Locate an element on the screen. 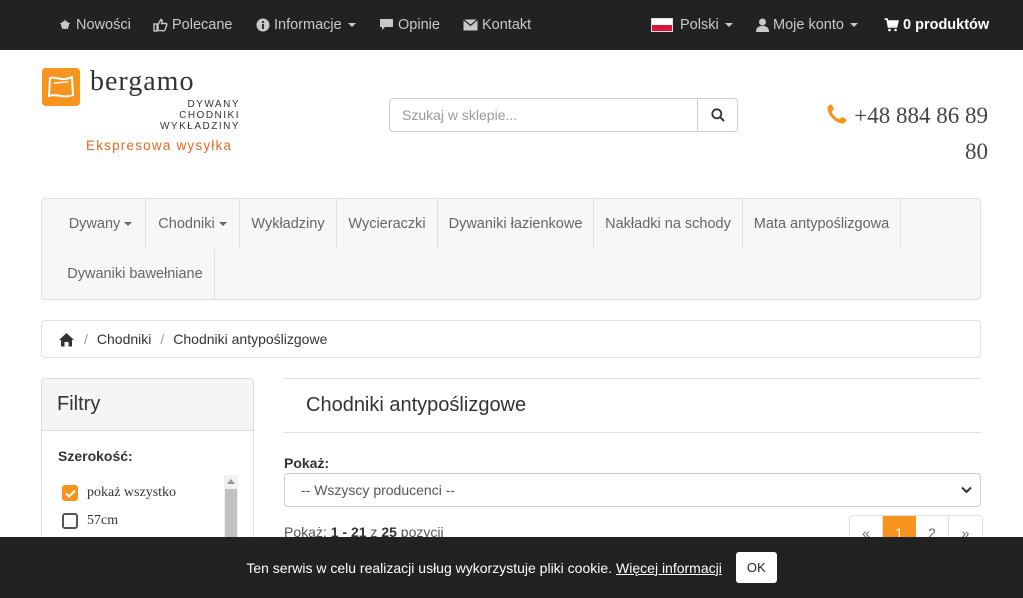  checkbox-checked is located at coordinates (70, 493).